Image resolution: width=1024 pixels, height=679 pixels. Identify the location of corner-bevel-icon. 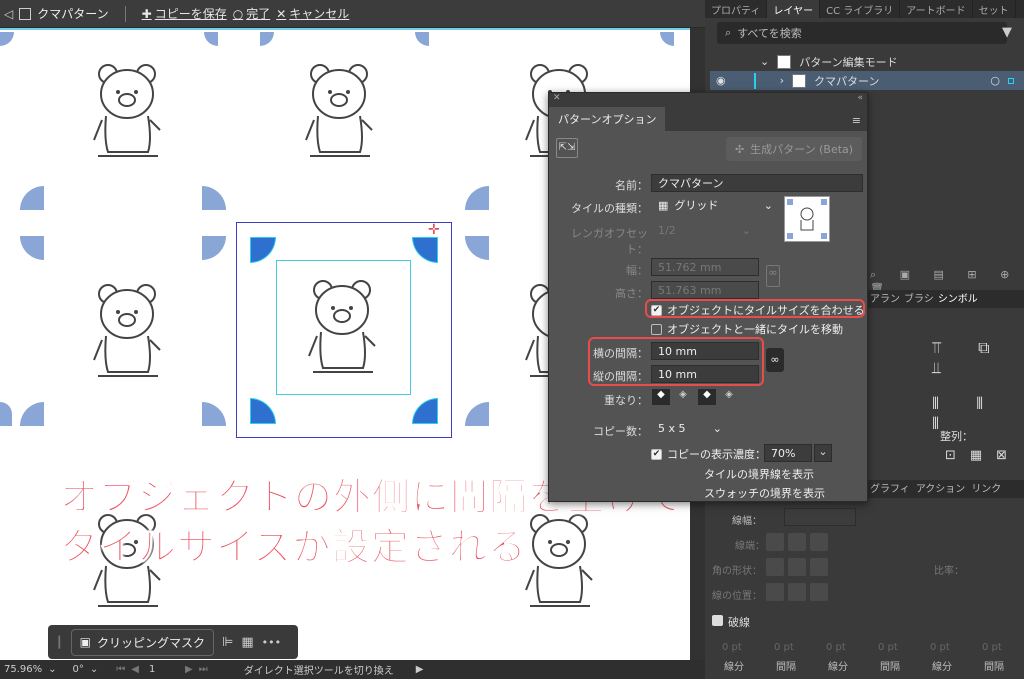
(819, 567).